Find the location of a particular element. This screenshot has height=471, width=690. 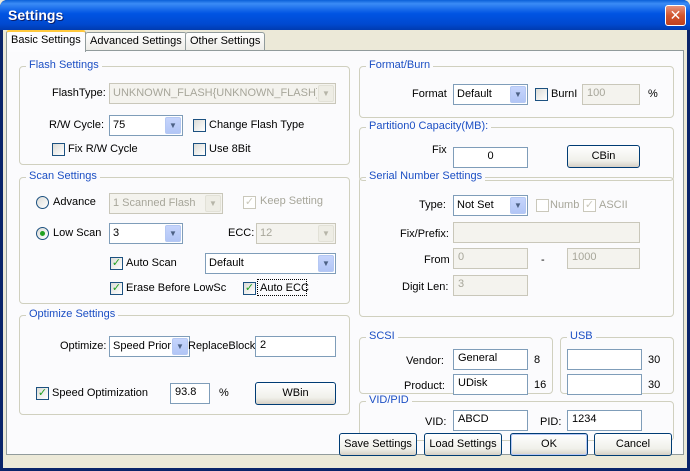

percent-label: % is located at coordinates (224, 393).